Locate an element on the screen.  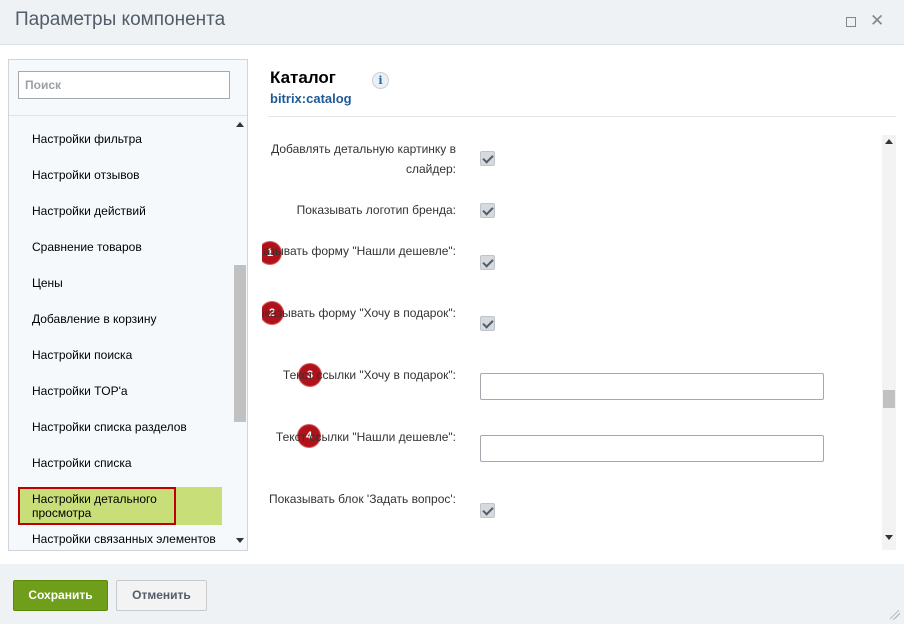
sidebar-item-related-elements: Настройки связанных элементов is located at coordinates (120, 539).